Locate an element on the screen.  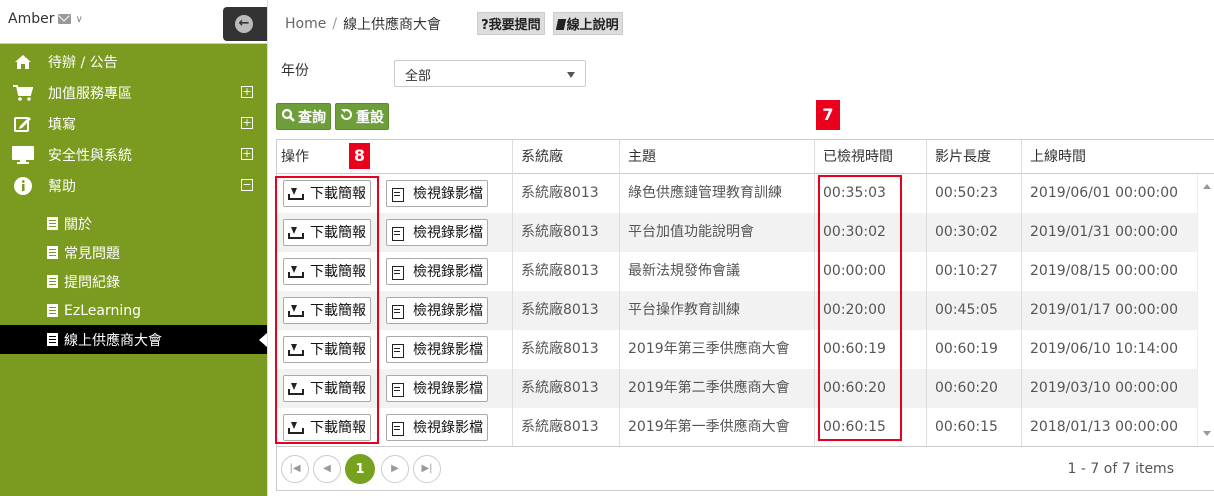
scroll-up-icon is located at coordinates (1207, 186).